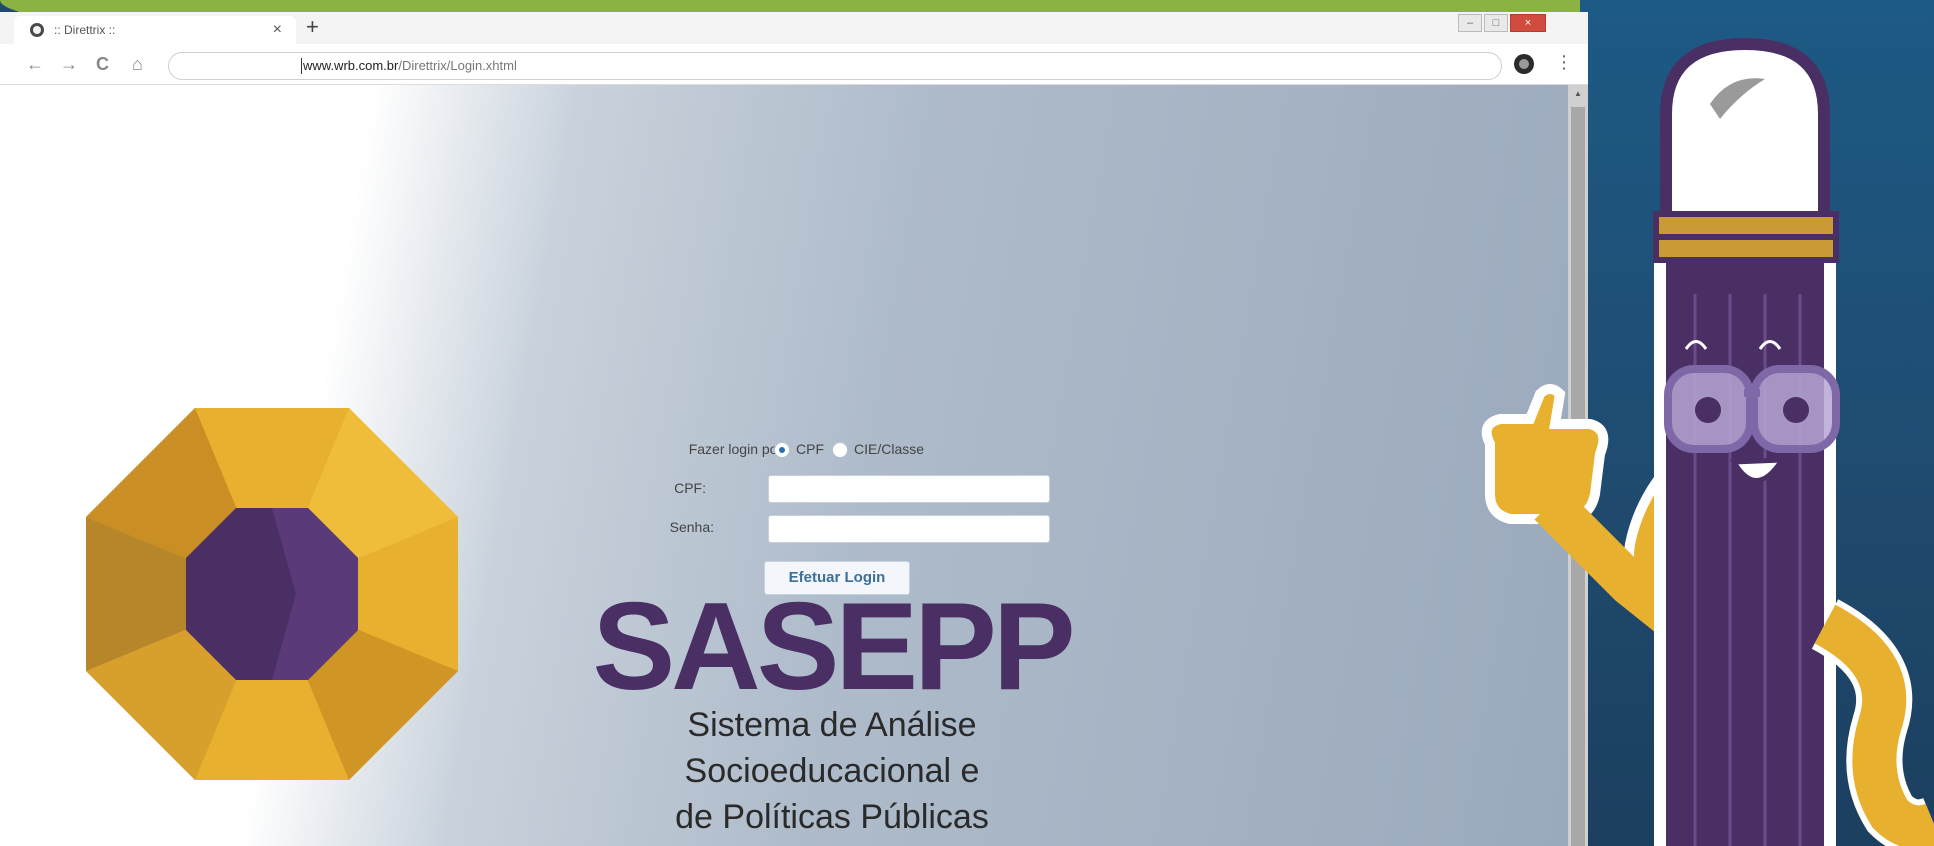 This screenshot has width=1934, height=846. I want to click on url-domain: www.wrb.com.br, so click(351, 65).